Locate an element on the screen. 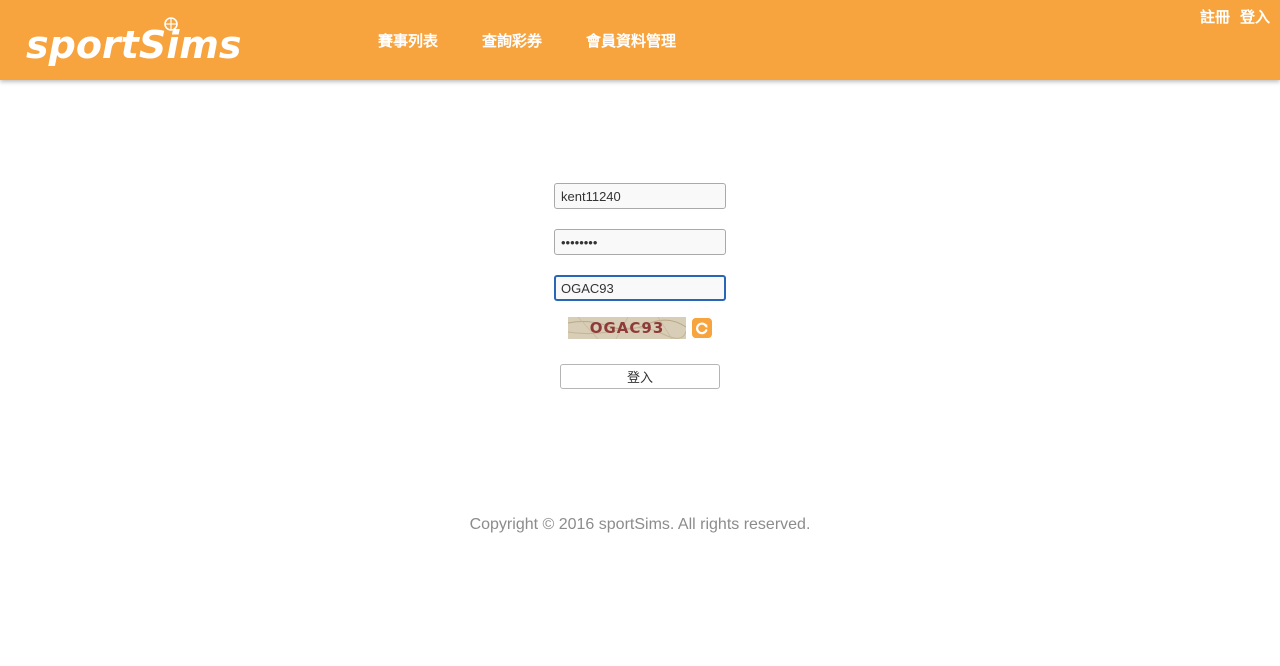  basketball-icon is located at coordinates (171, 24).